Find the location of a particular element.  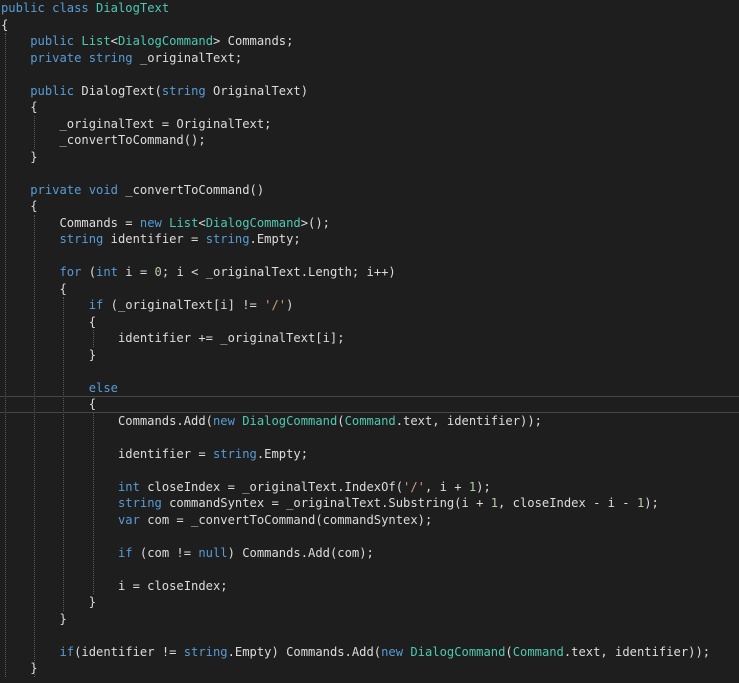

code-line: if (_originalText[i] != '/') is located at coordinates (369, 305).